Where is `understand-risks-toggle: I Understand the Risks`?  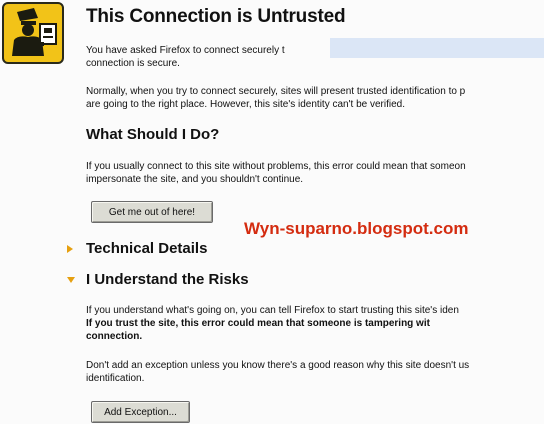
understand-risks-toggle: I Understand the Risks is located at coordinates (167, 279).